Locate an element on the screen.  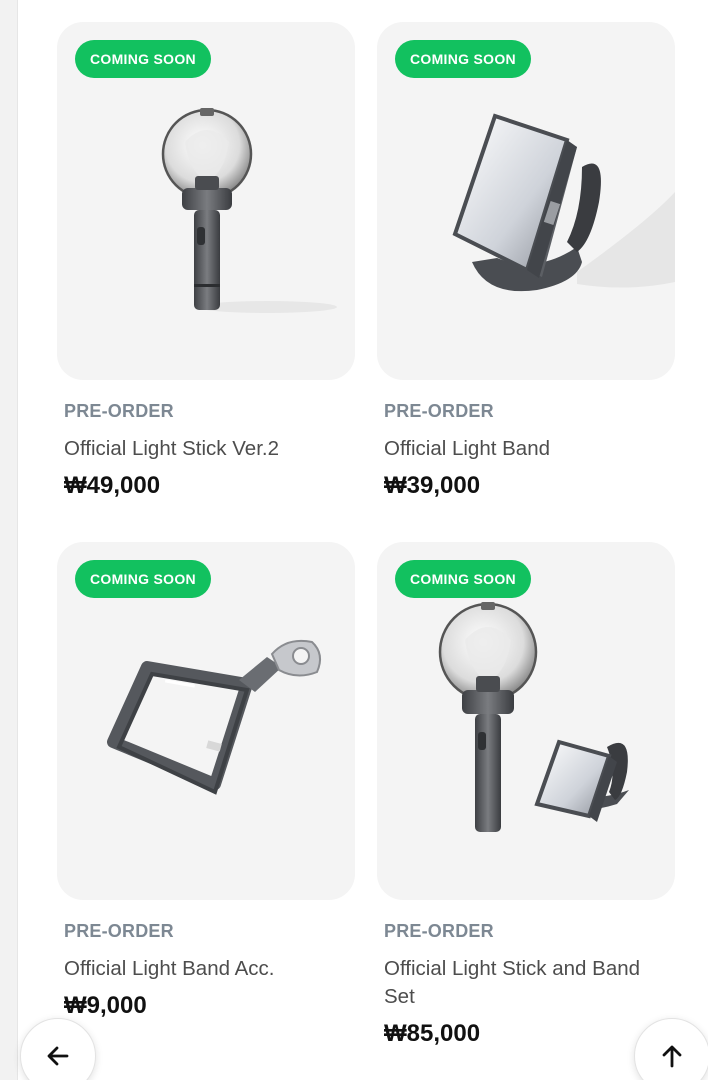
product-name: Official Light Band Acc. is located at coordinates (209, 969).